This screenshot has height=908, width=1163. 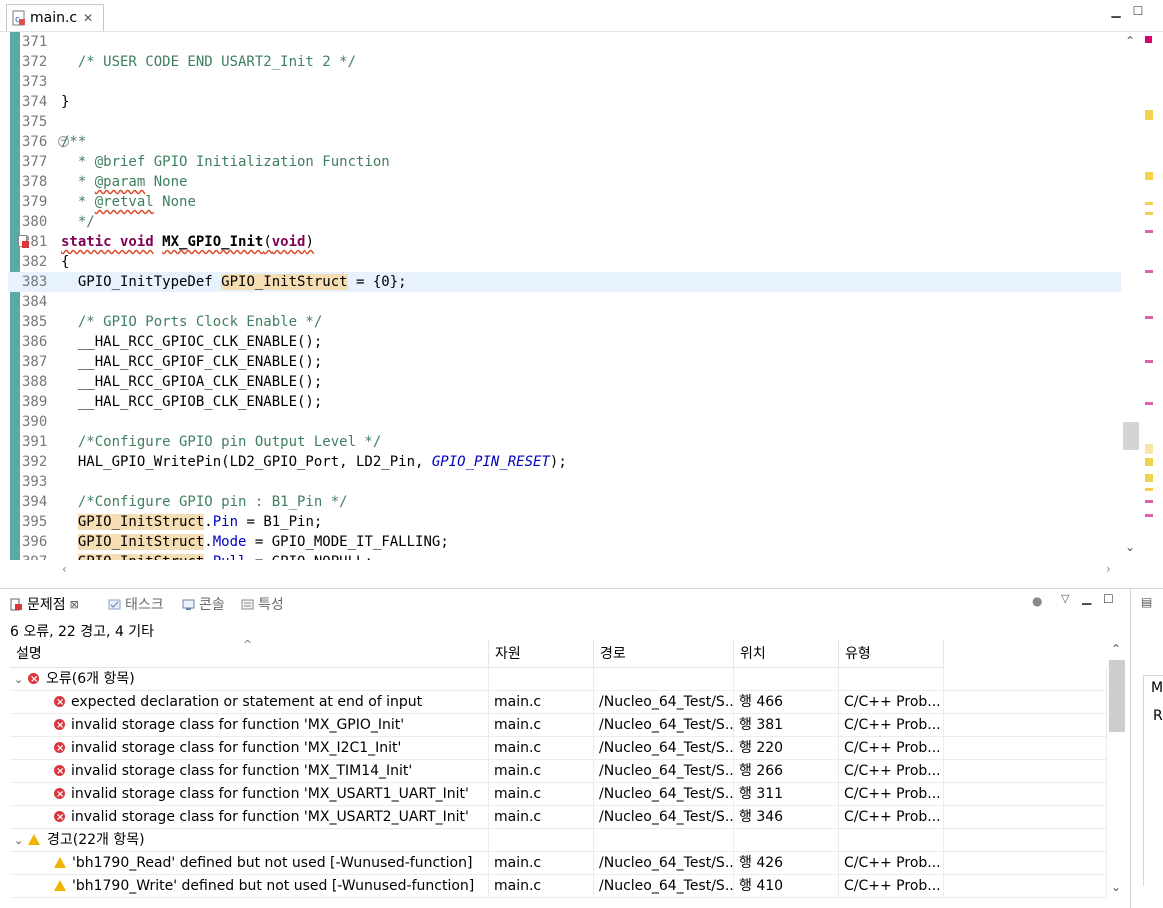 What do you see at coordinates (564, 482) in the screenshot?
I see `code-line: 393` at bounding box center [564, 482].